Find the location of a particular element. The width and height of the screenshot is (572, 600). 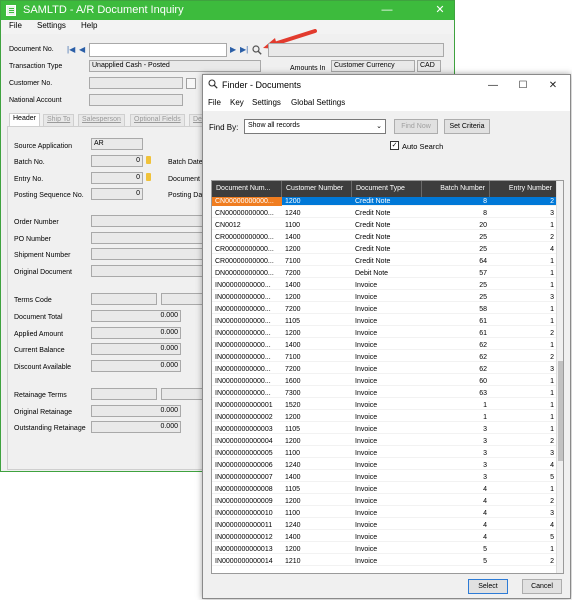

document-no-field is located at coordinates (158, 50).